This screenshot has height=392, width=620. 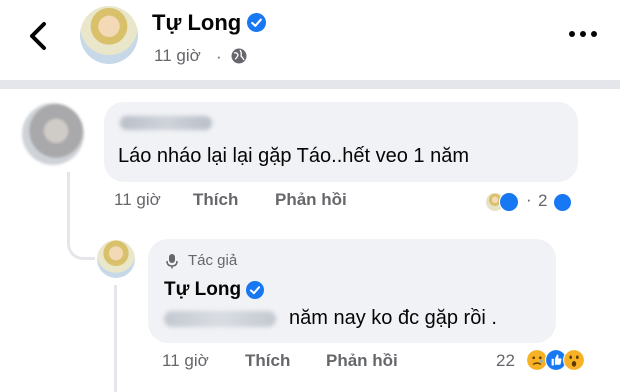 What do you see at coordinates (166, 123) in the screenshot?
I see `commenter-name-redacted` at bounding box center [166, 123].